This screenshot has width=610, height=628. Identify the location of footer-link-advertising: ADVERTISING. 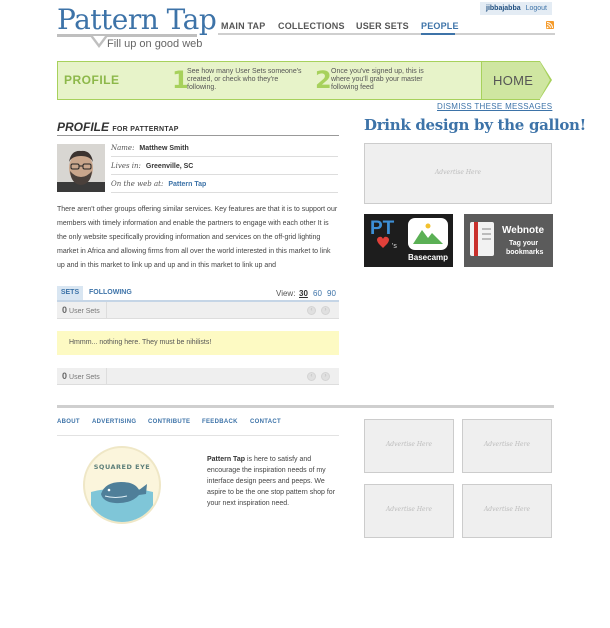
(114, 422).